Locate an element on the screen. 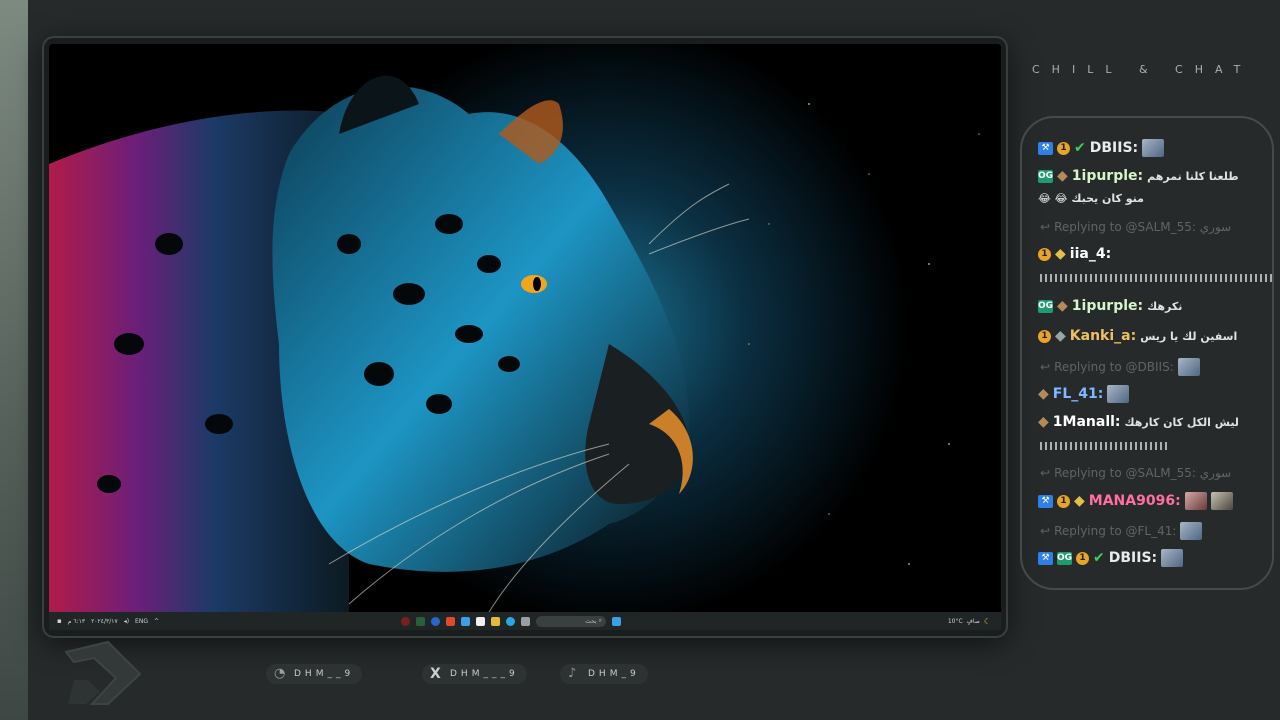  chat-message: ⚒ 1 ◆ MANA9096: is located at coordinates (1150, 501).